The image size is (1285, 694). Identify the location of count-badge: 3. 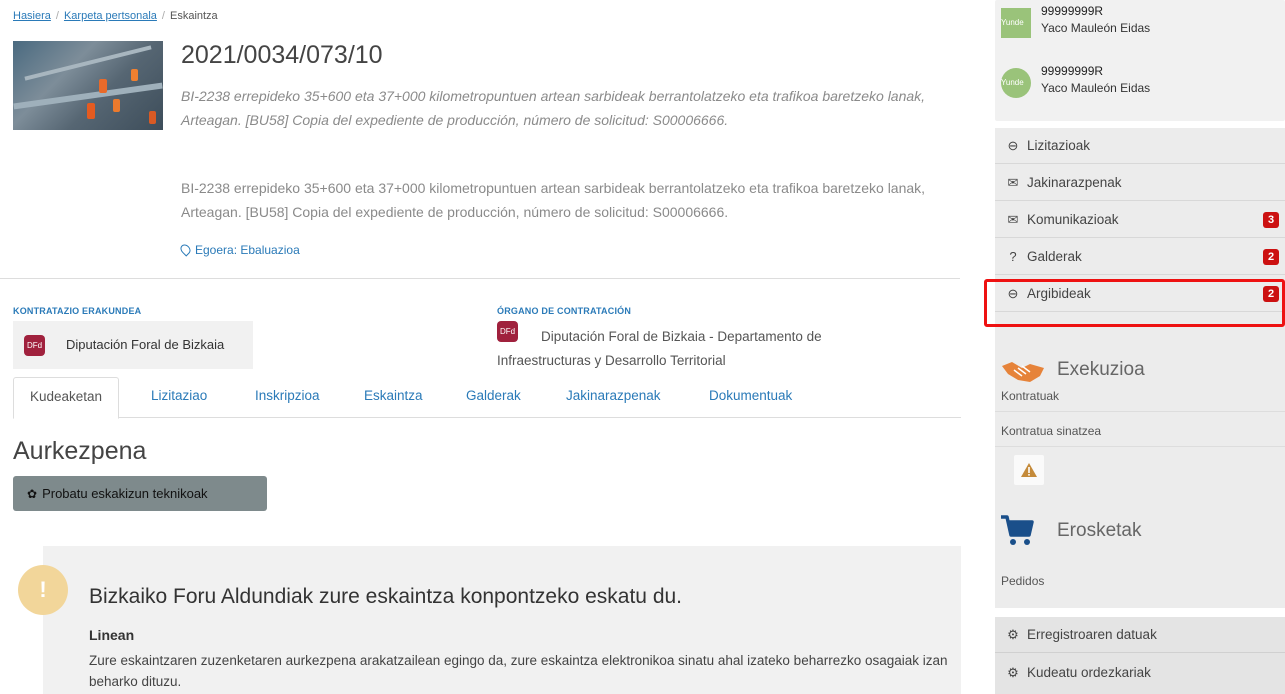
(1271, 220).